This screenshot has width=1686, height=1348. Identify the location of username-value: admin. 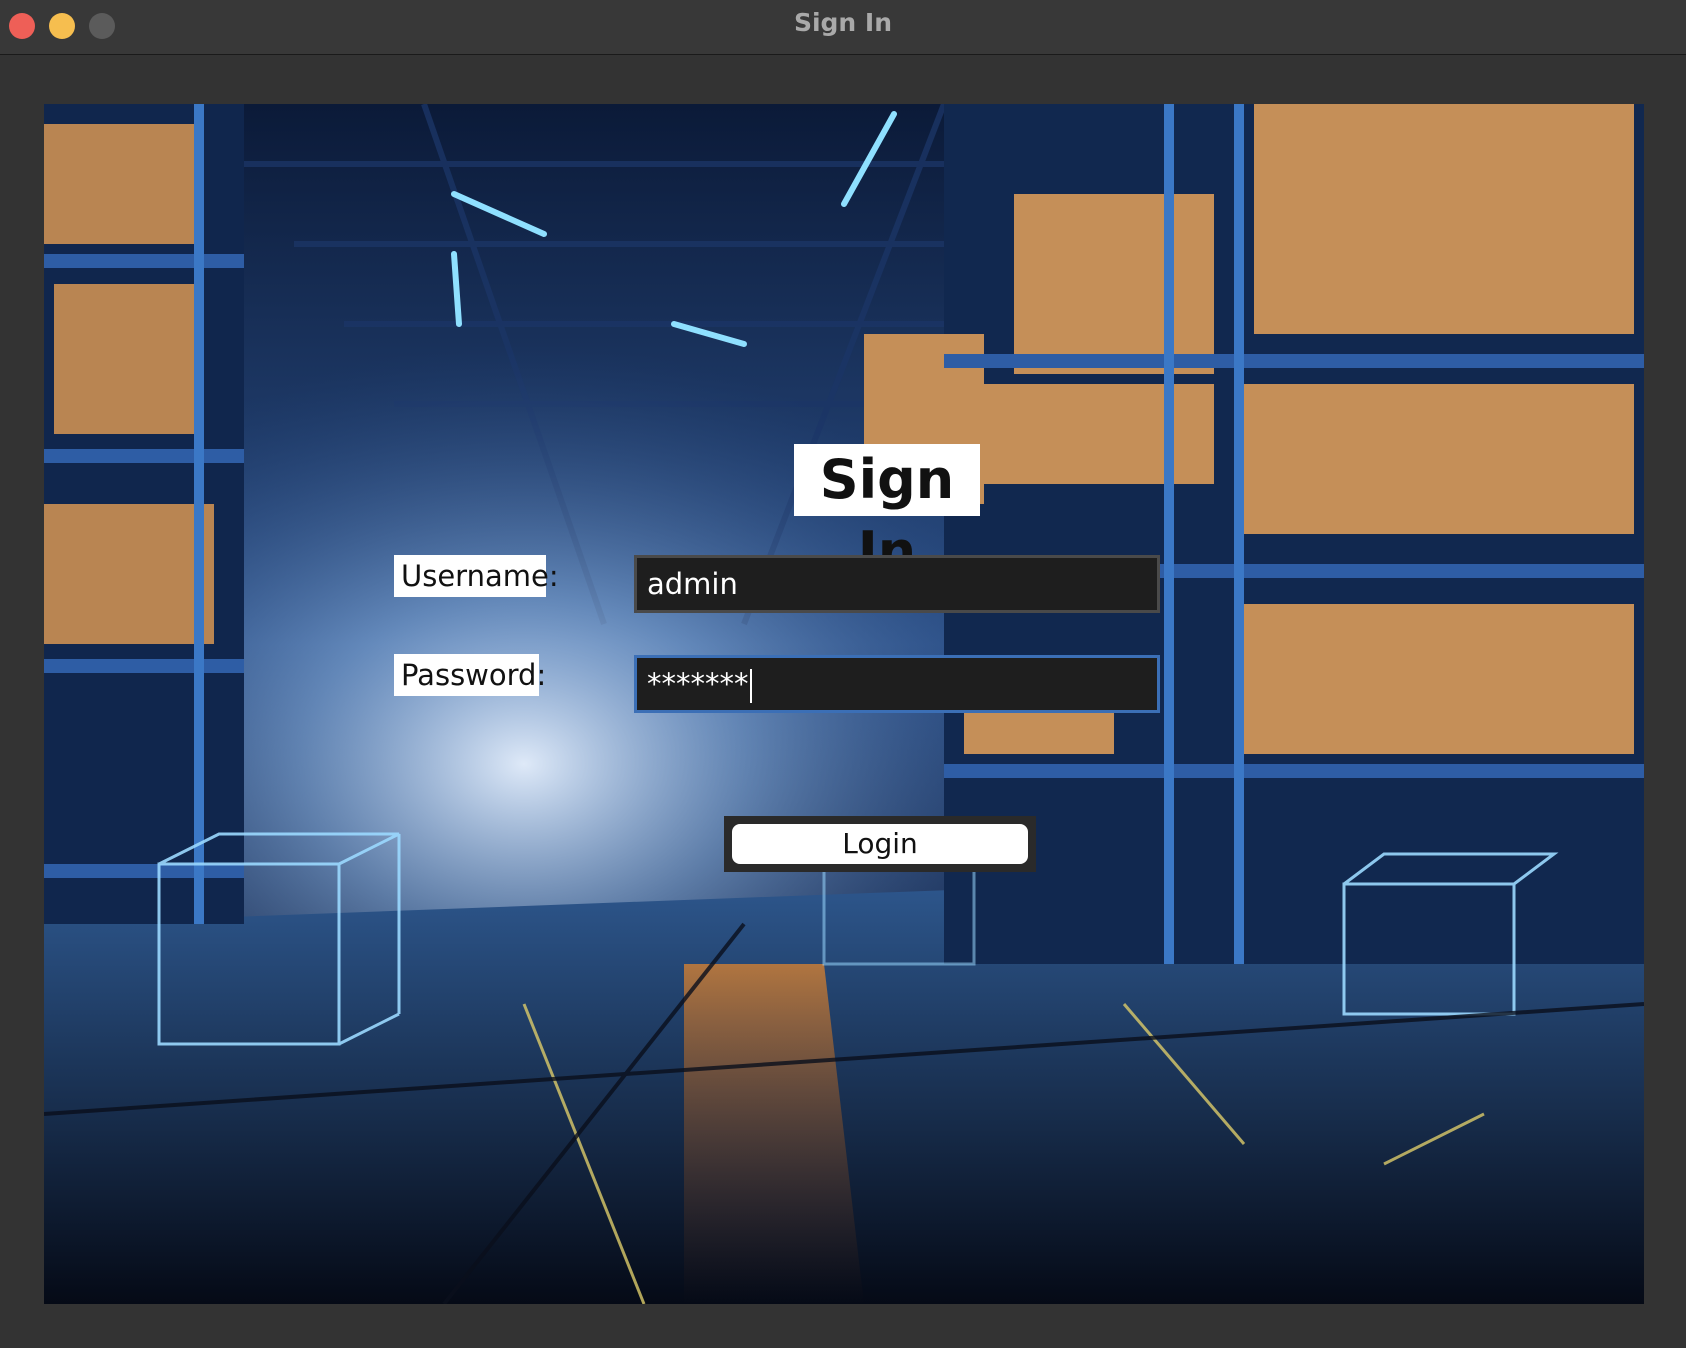
(692, 584).